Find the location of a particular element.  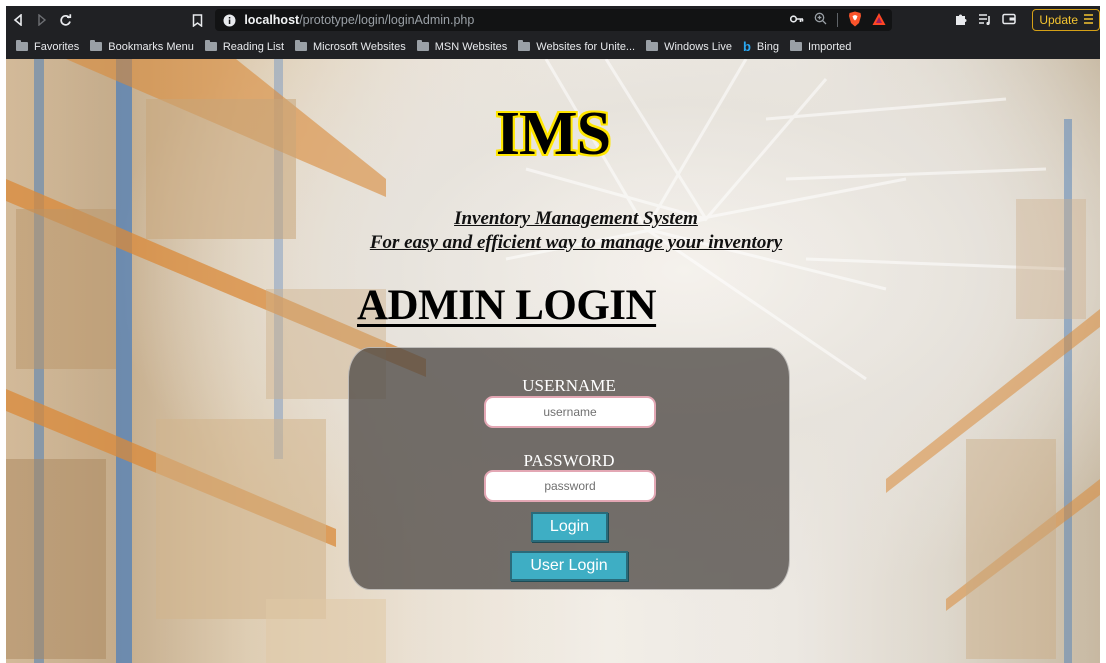

app-title: IMS is located at coordinates (553, 134).